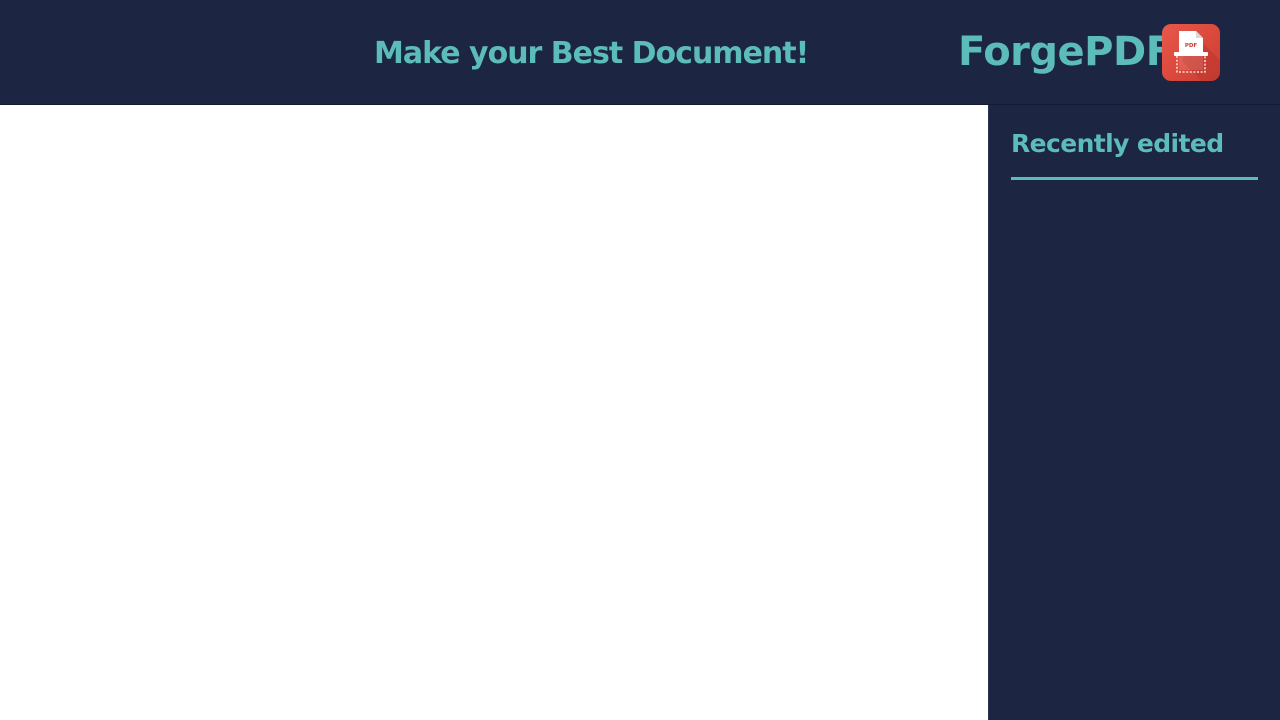 The image size is (1280, 720). I want to click on app-header: Make your Best Document! ForgePDF PDF, so click(640, 52).